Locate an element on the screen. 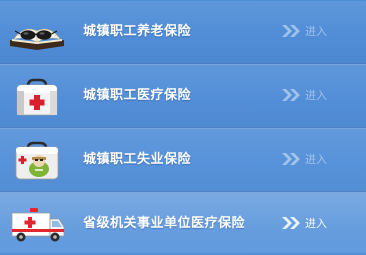 This screenshot has width=366, height=255. menu-item-label: 城镇职工失业保险 is located at coordinates (137, 159).